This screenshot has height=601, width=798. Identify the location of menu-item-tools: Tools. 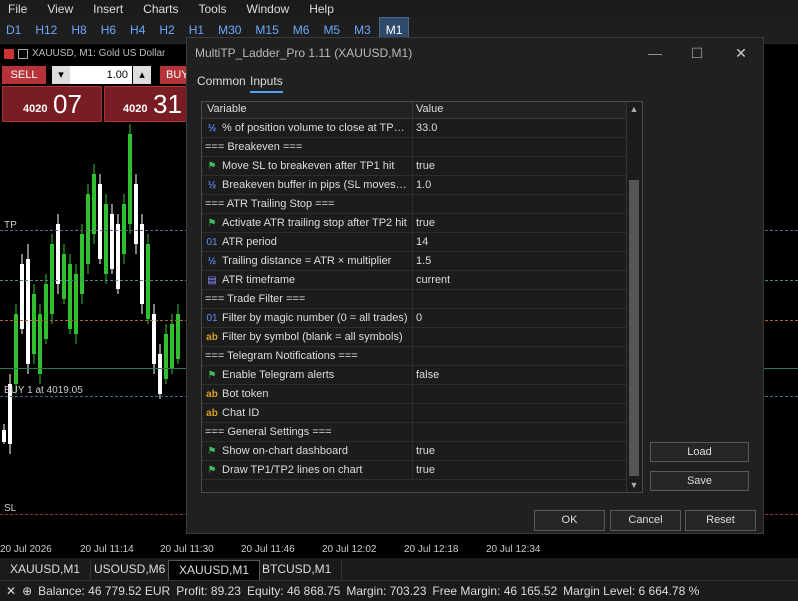
(215, 9).